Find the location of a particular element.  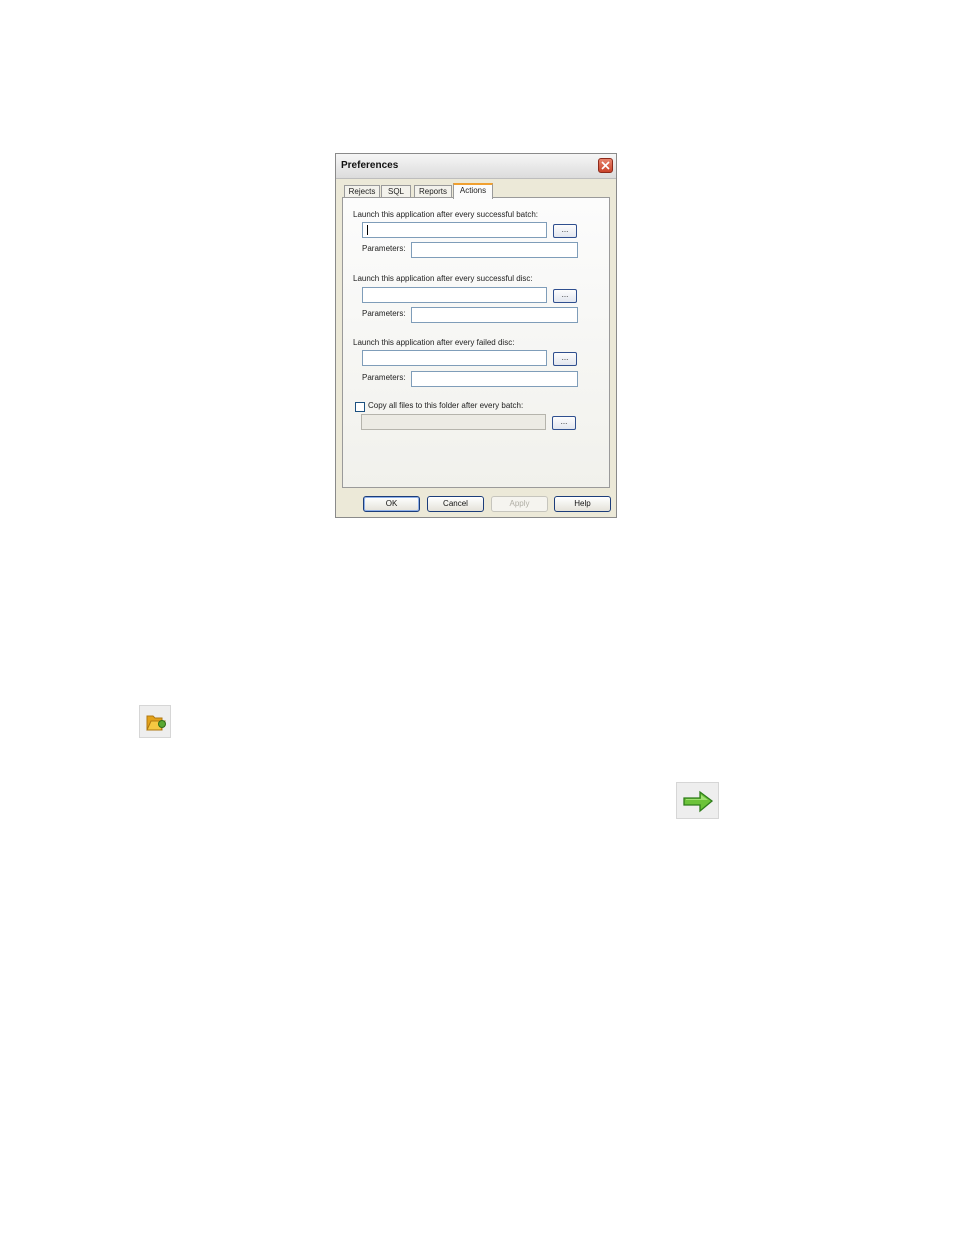

successful-disc-params-input is located at coordinates (494, 315).